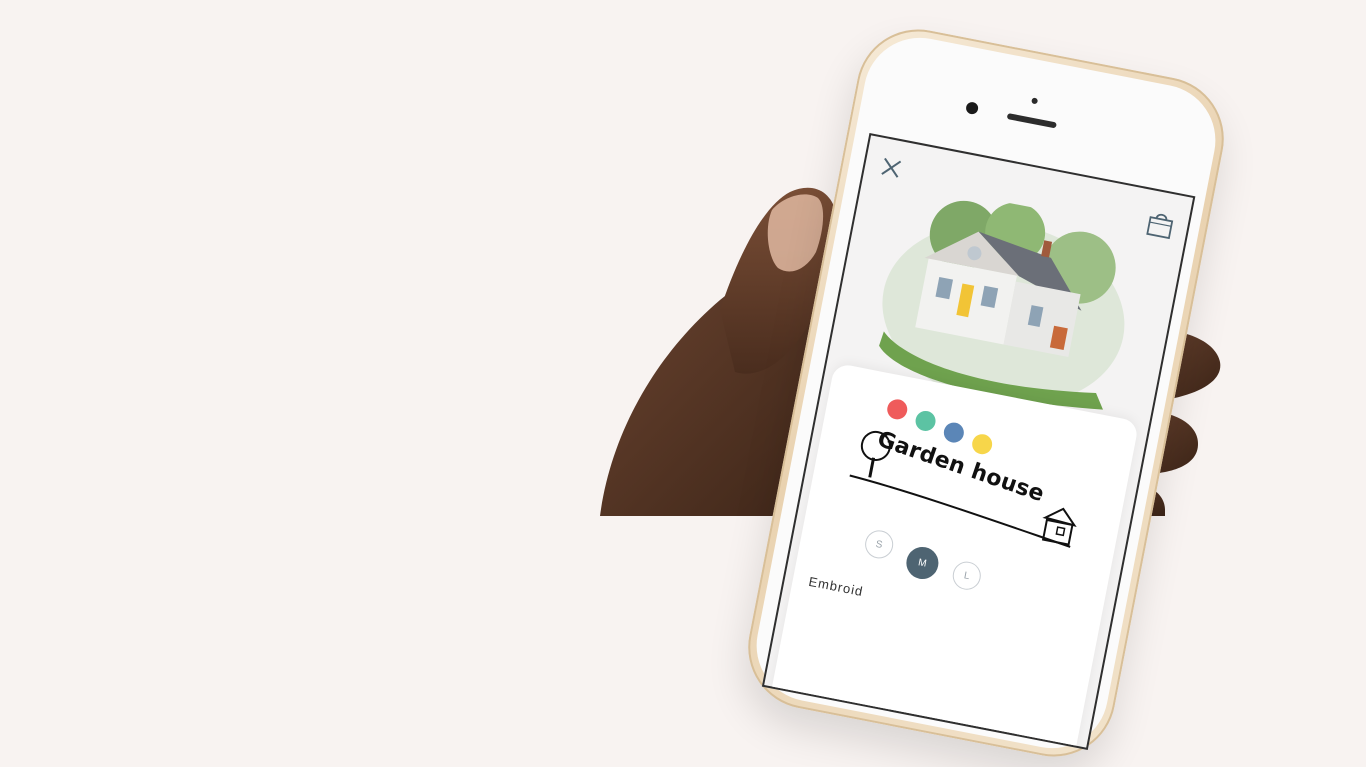 Image resolution: width=1366 pixels, height=767 pixels. I want to click on earpiece-speaker, so click(1031, 121).